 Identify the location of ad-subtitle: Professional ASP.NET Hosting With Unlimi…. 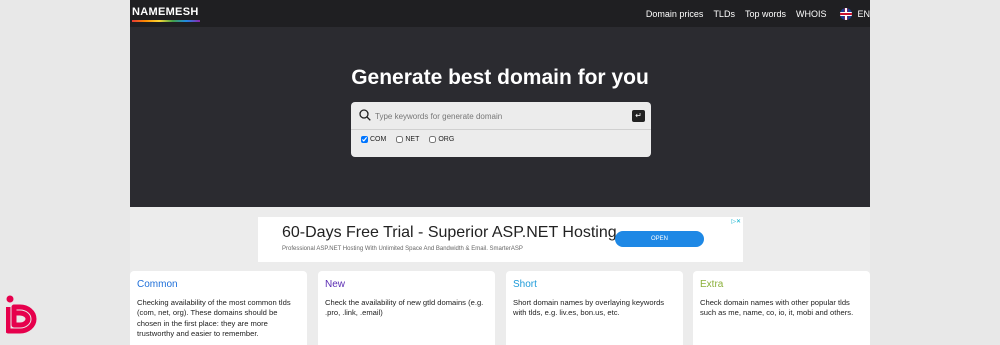
(402, 249).